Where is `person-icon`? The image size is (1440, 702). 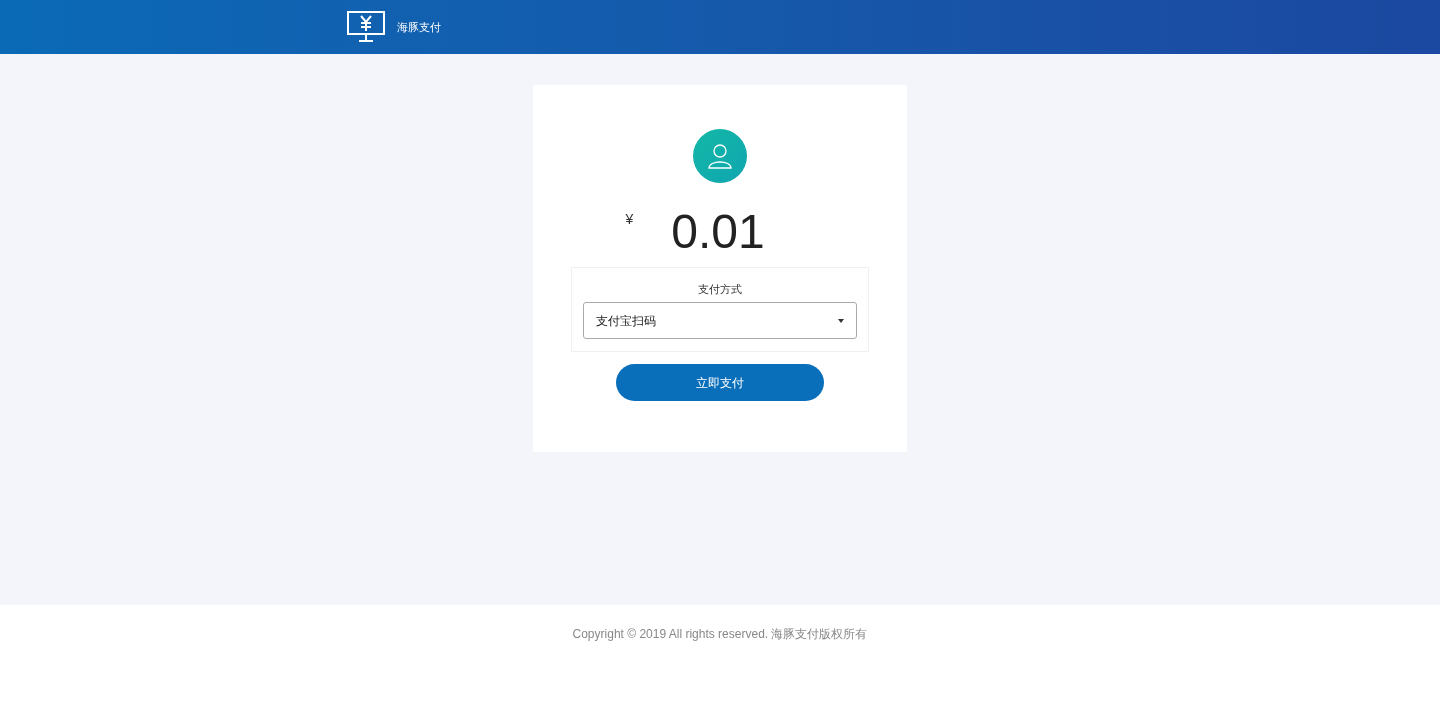 person-icon is located at coordinates (720, 156).